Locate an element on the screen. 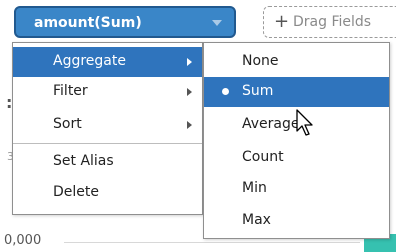 The height and width of the screenshot is (252, 396). menu-item-label: Filter is located at coordinates (70, 91).